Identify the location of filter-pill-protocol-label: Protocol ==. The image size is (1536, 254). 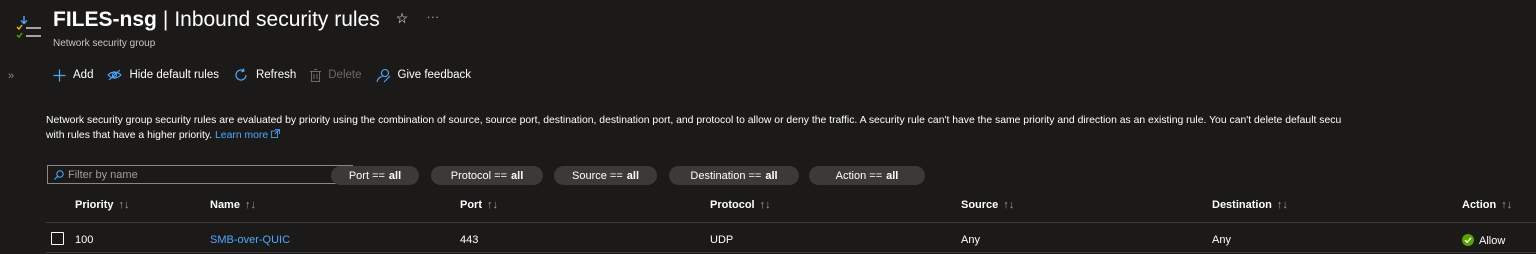
(479, 175).